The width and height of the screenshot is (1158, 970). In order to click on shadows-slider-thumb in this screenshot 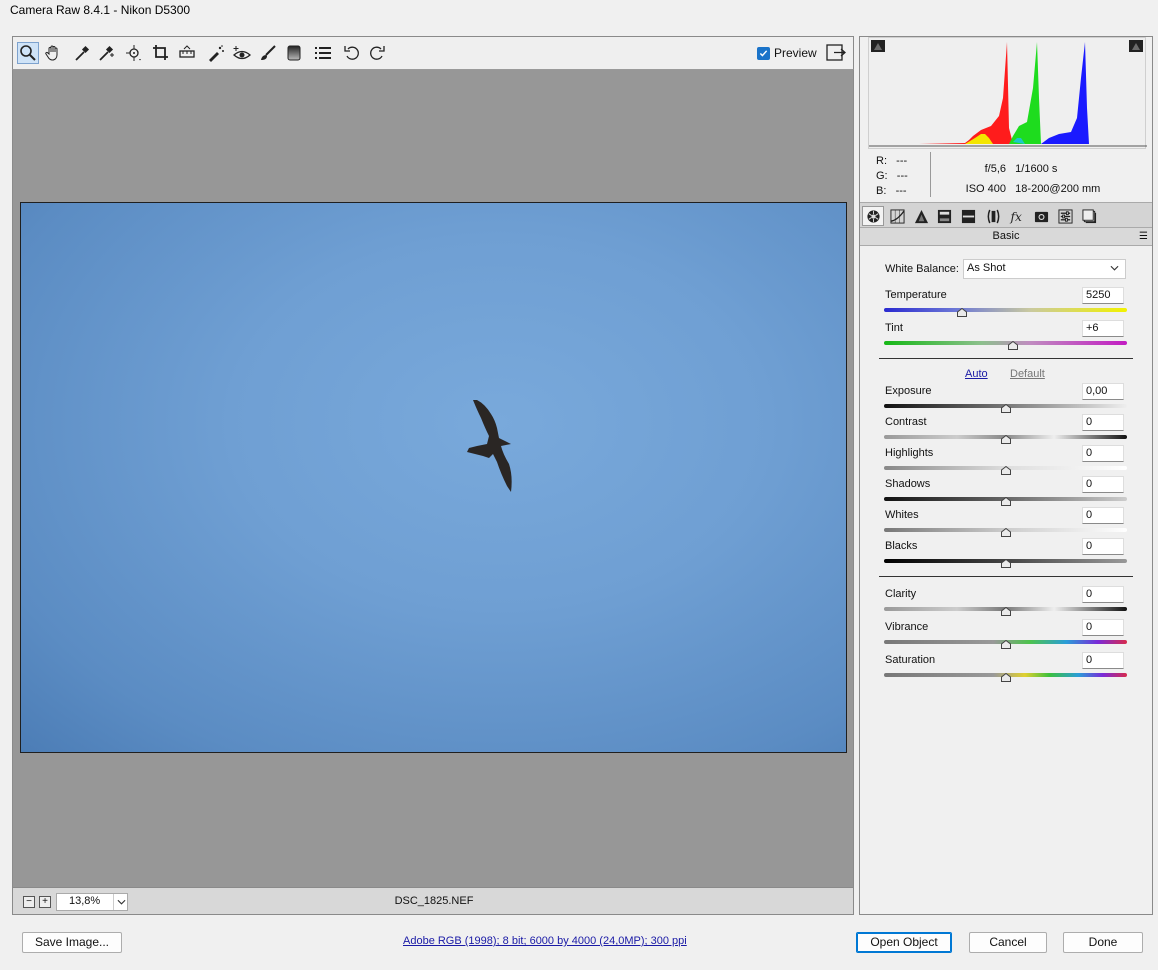, I will do `click(1005, 500)`.